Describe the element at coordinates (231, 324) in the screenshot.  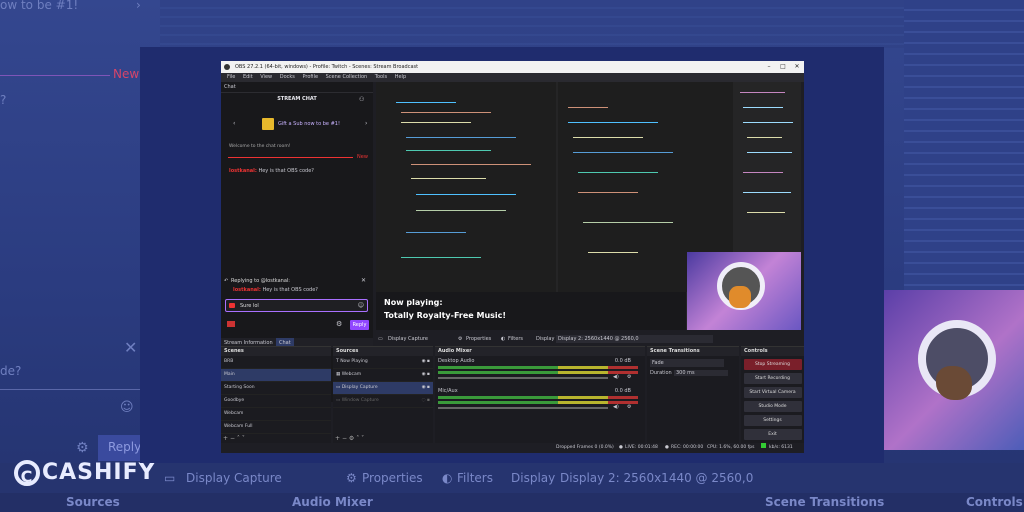
I see `points-icon` at that location.